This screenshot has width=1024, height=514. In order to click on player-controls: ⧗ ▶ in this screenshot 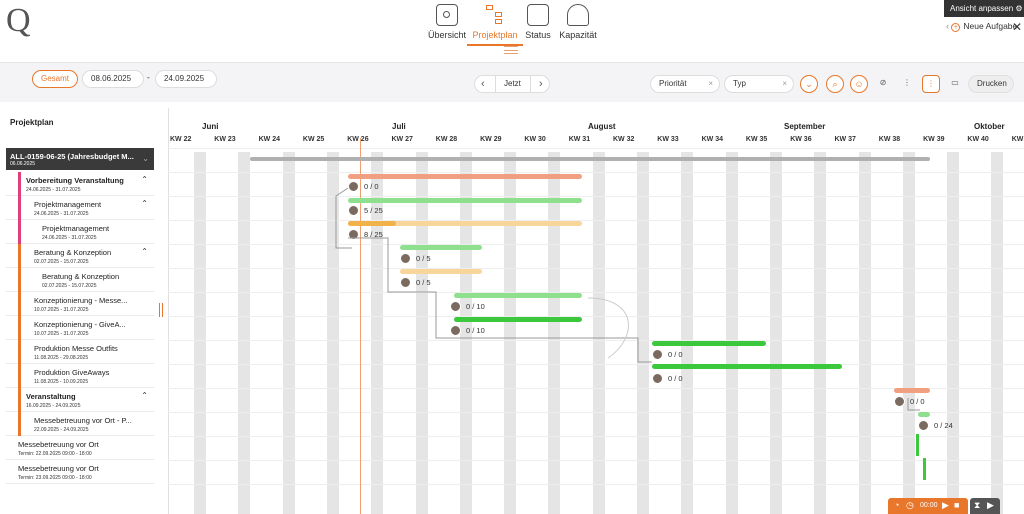, I will do `click(985, 506)`.